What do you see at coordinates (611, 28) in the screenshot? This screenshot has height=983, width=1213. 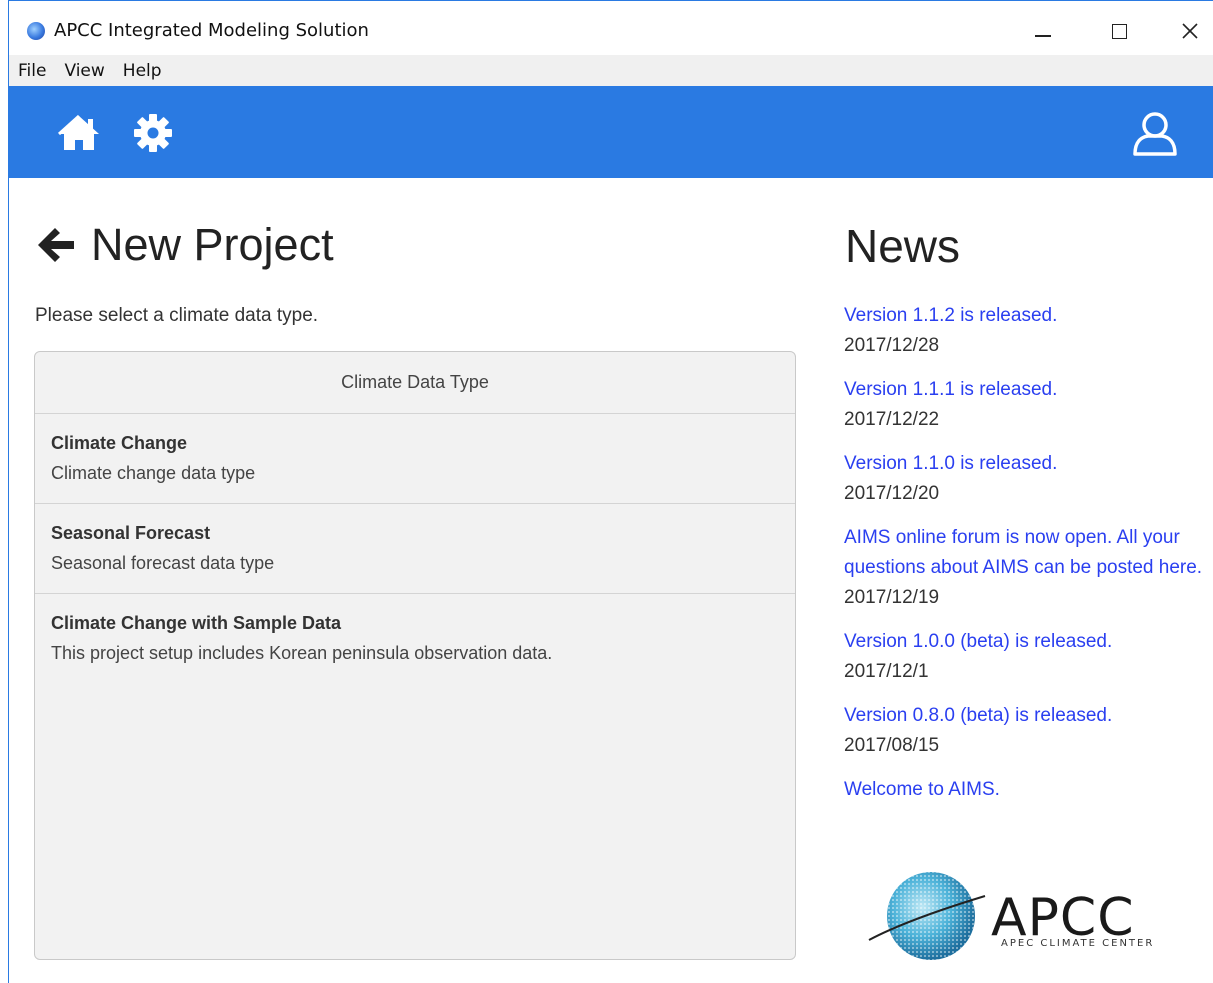 I see `title-bar: APCC Integrated Modeling Solution` at bounding box center [611, 28].